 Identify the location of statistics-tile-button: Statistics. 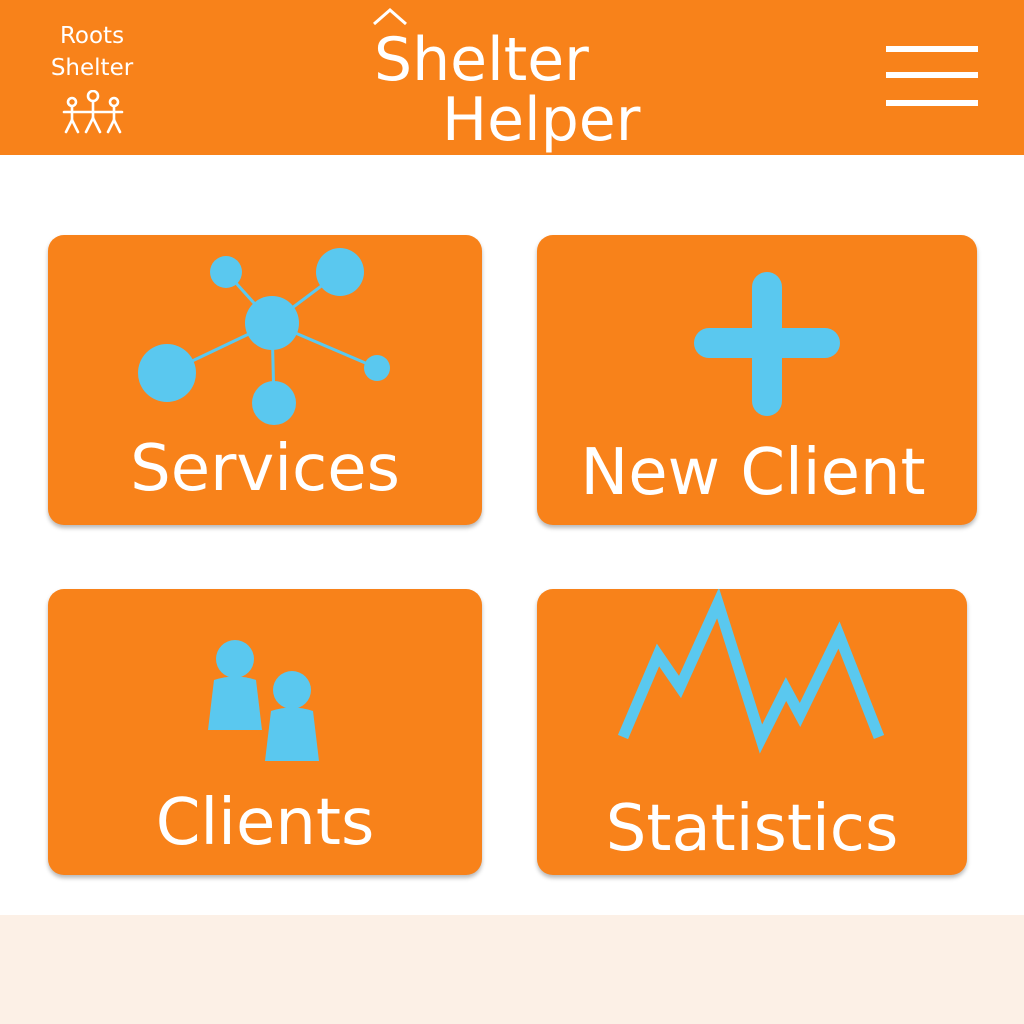
(752, 732).